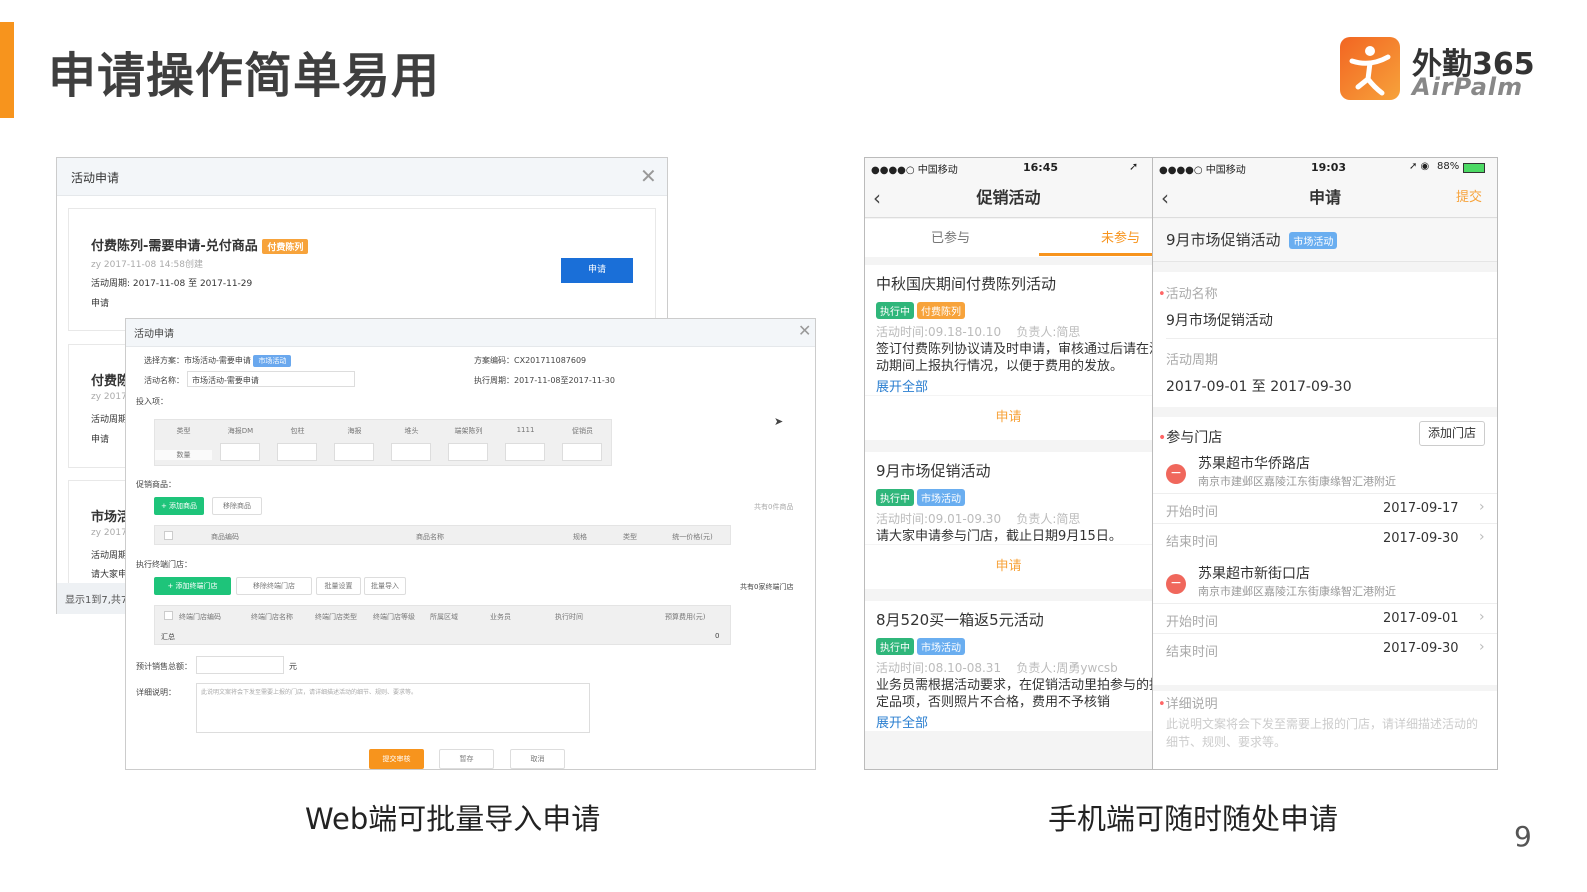 The height and width of the screenshot is (892, 1587). I want to click on column-header: 业务员, so click(500, 617).